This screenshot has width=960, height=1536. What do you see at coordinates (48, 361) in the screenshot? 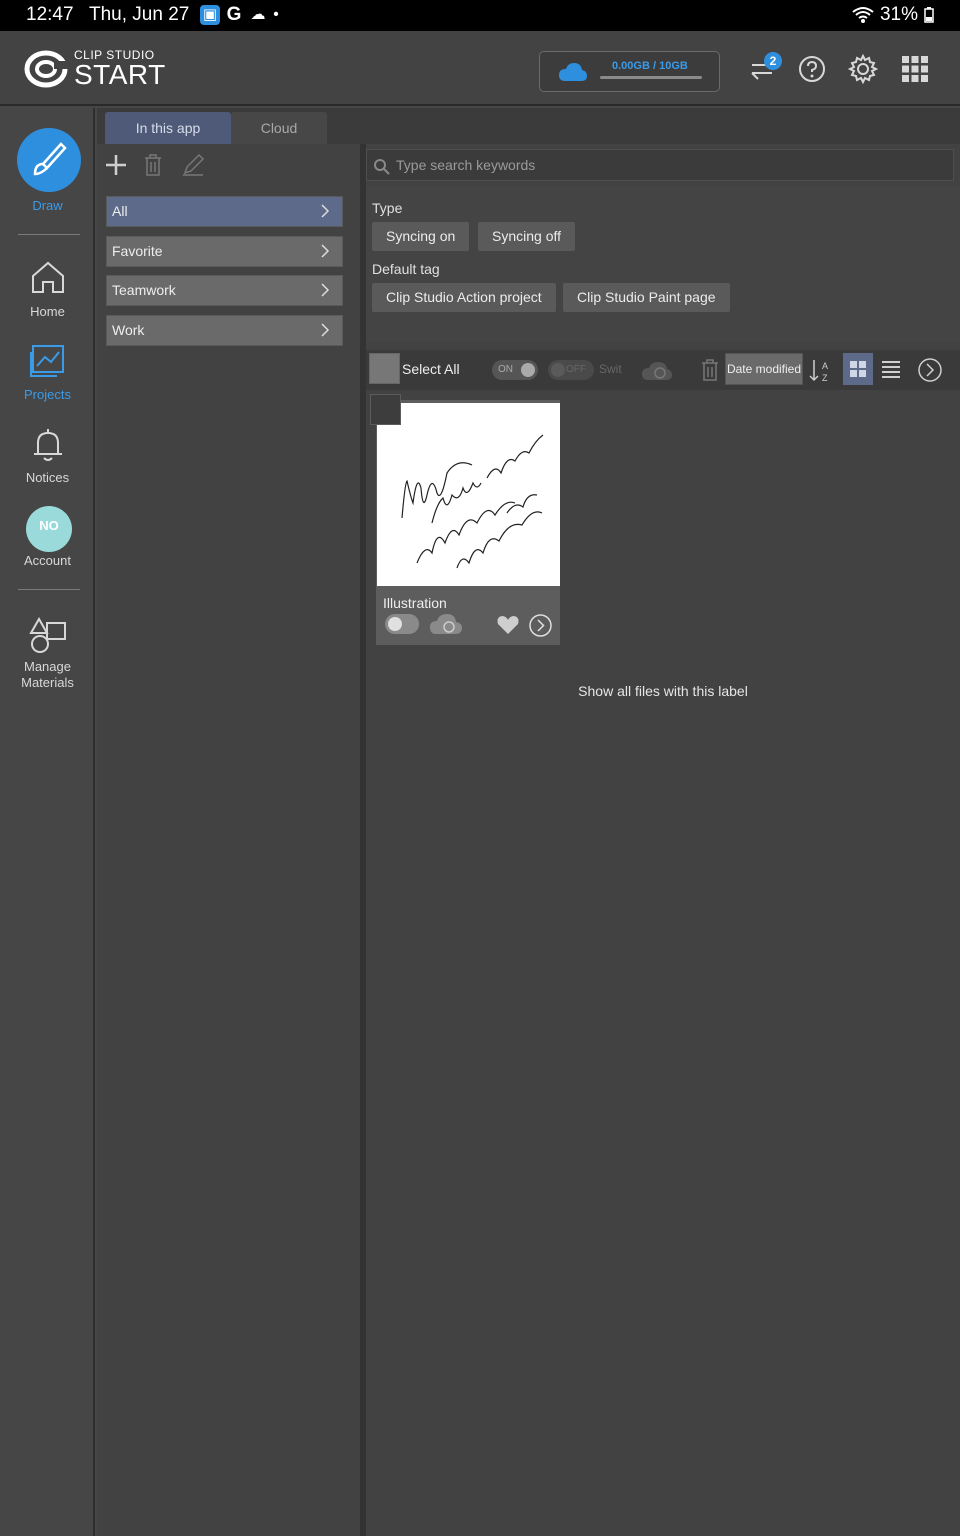
I see `projects-icon` at bounding box center [48, 361].